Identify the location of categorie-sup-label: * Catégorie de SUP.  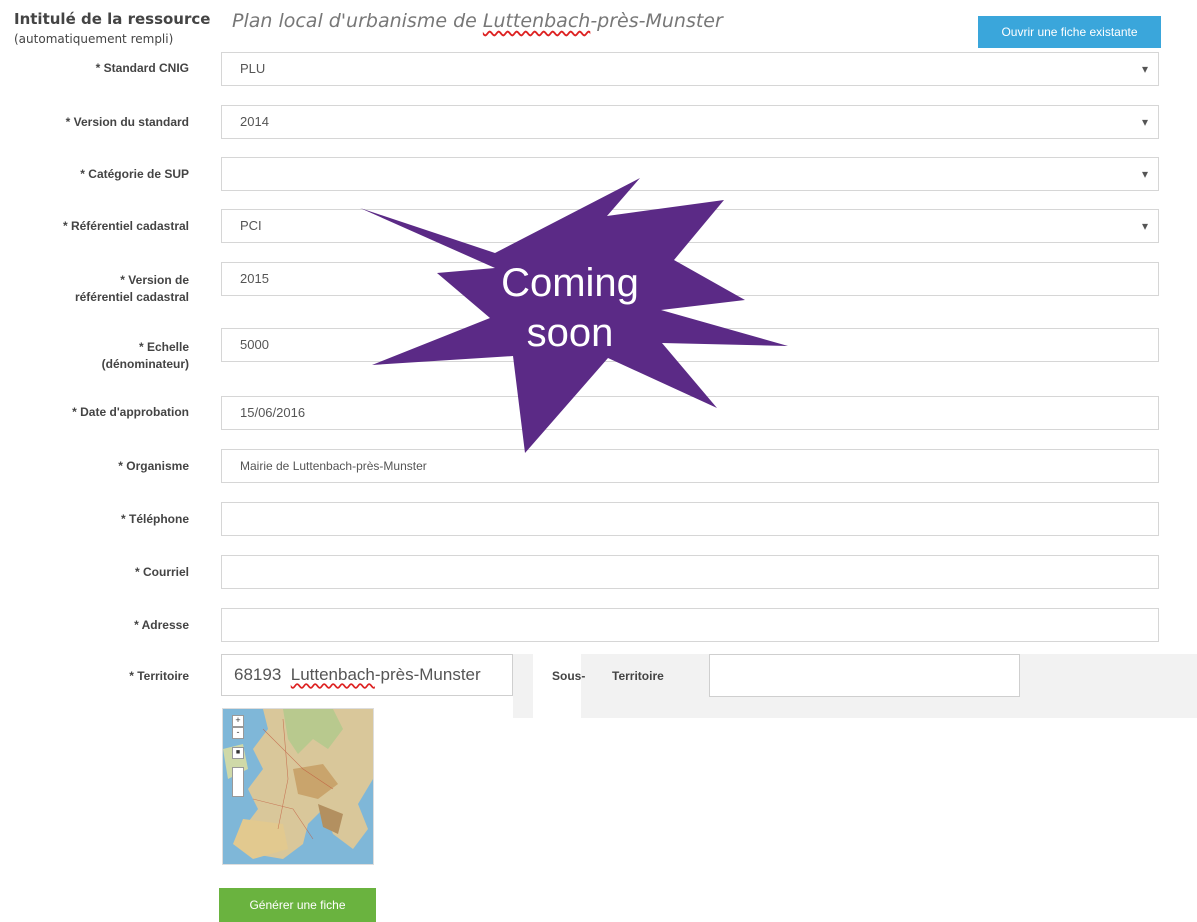
(134, 174).